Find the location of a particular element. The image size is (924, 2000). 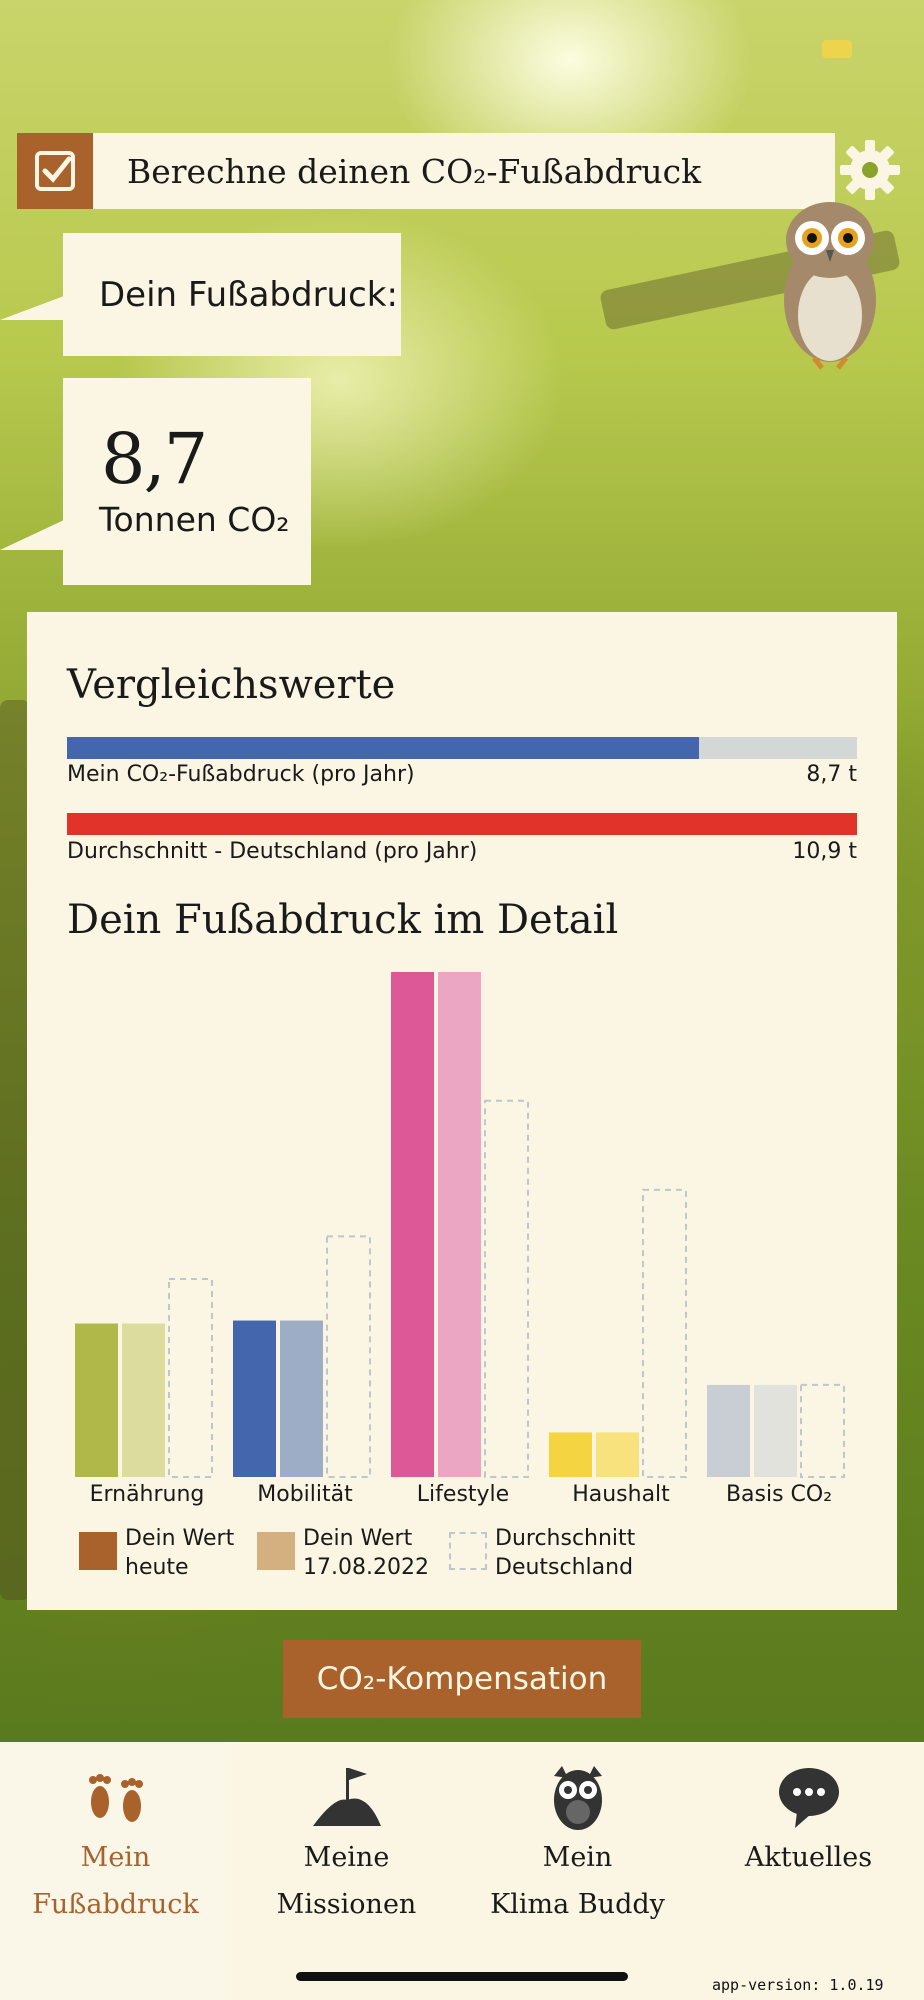

x-tick-label: Basis CO₂ is located at coordinates (779, 1494).